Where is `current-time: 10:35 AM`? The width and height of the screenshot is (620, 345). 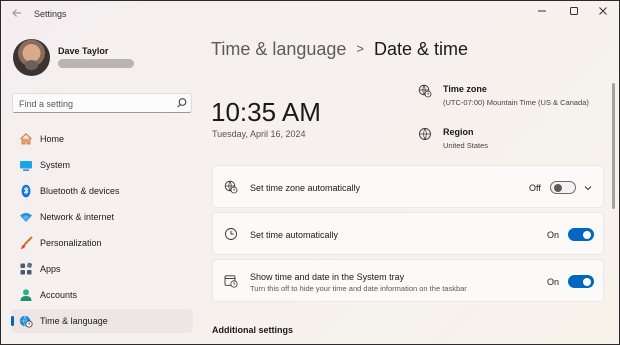 current-time: 10:35 AM is located at coordinates (266, 112).